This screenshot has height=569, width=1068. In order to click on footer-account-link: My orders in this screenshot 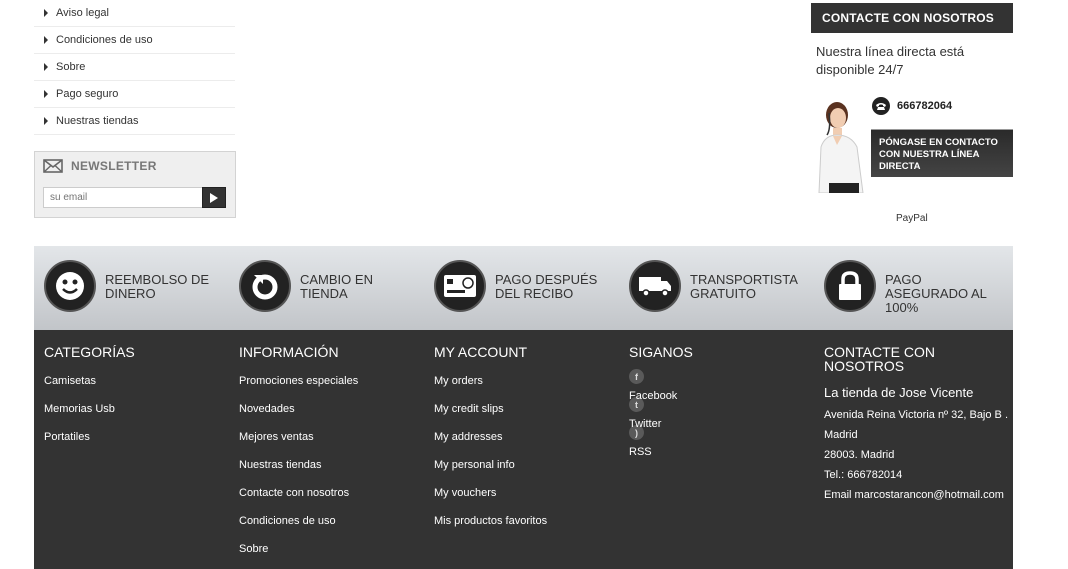, I will do `click(490, 383)`.